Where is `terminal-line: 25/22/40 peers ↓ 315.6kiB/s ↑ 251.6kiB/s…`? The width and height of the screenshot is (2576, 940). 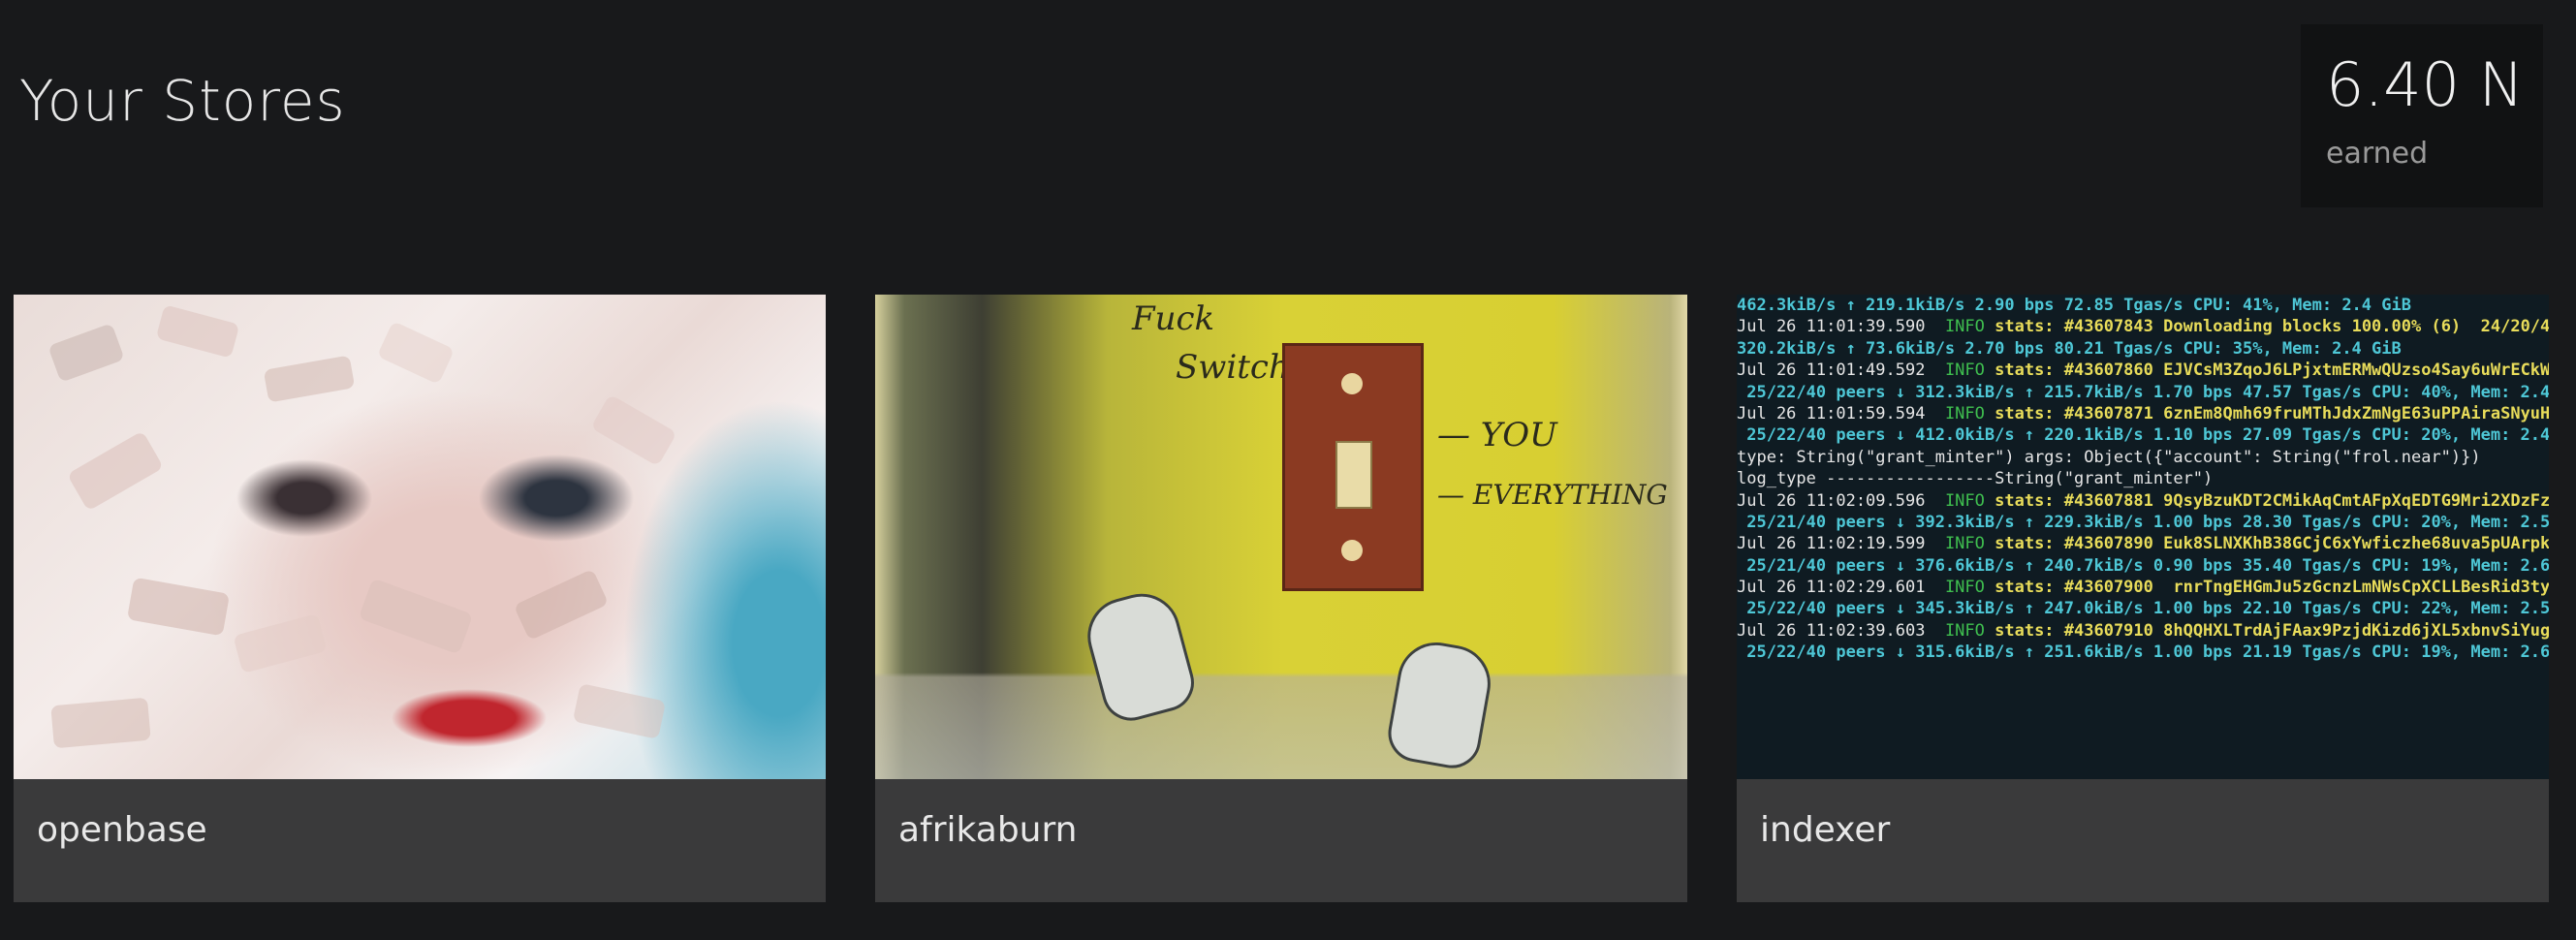
terminal-line: 25/22/40 peers ↓ 315.6kiB/s ↑ 251.6kiB/s… is located at coordinates (2143, 652).